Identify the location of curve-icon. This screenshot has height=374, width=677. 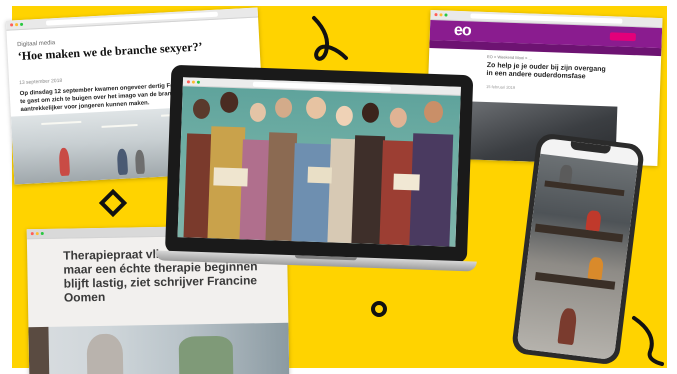
(648, 341).